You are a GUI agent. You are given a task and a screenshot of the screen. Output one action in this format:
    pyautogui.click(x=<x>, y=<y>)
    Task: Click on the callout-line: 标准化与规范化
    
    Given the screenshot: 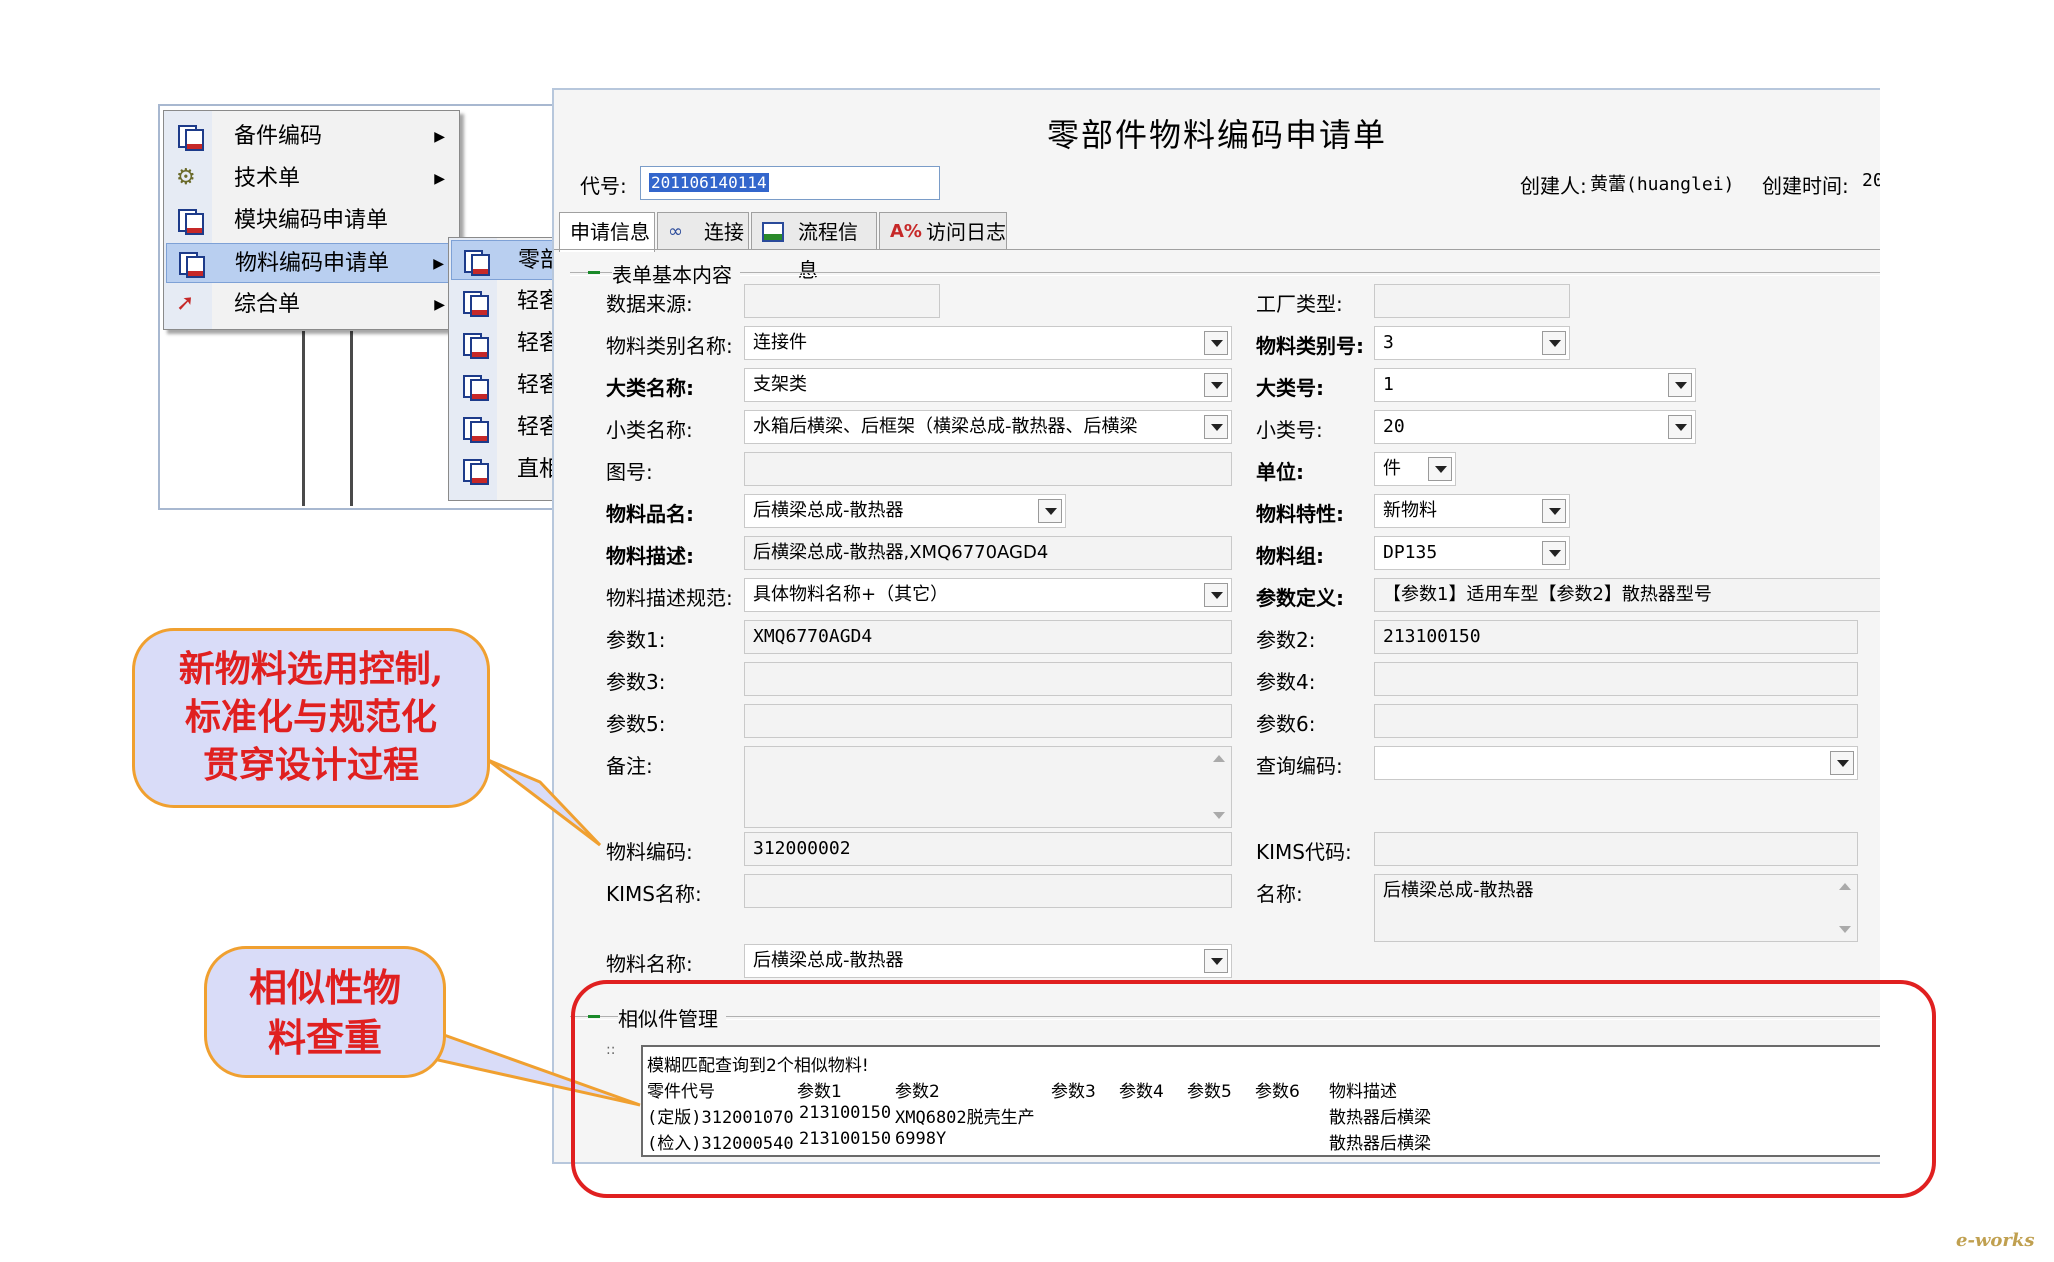 What is the action you would take?
    pyautogui.click(x=310, y=717)
    